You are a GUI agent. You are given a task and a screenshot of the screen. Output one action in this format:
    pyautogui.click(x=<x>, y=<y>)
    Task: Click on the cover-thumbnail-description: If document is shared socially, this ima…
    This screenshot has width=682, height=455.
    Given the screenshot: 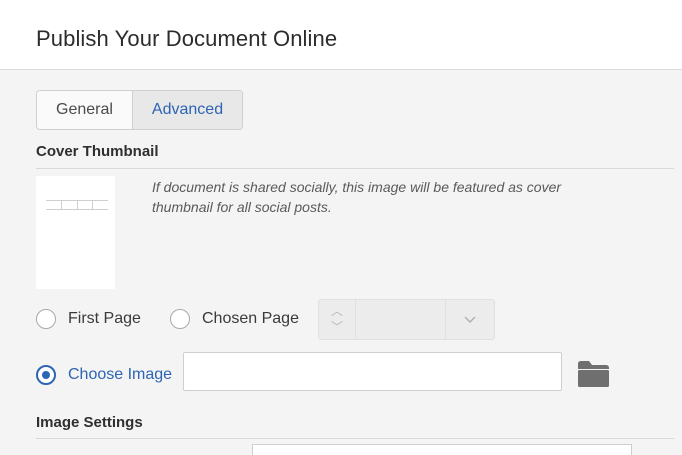 What is the action you would take?
    pyautogui.click(x=357, y=197)
    